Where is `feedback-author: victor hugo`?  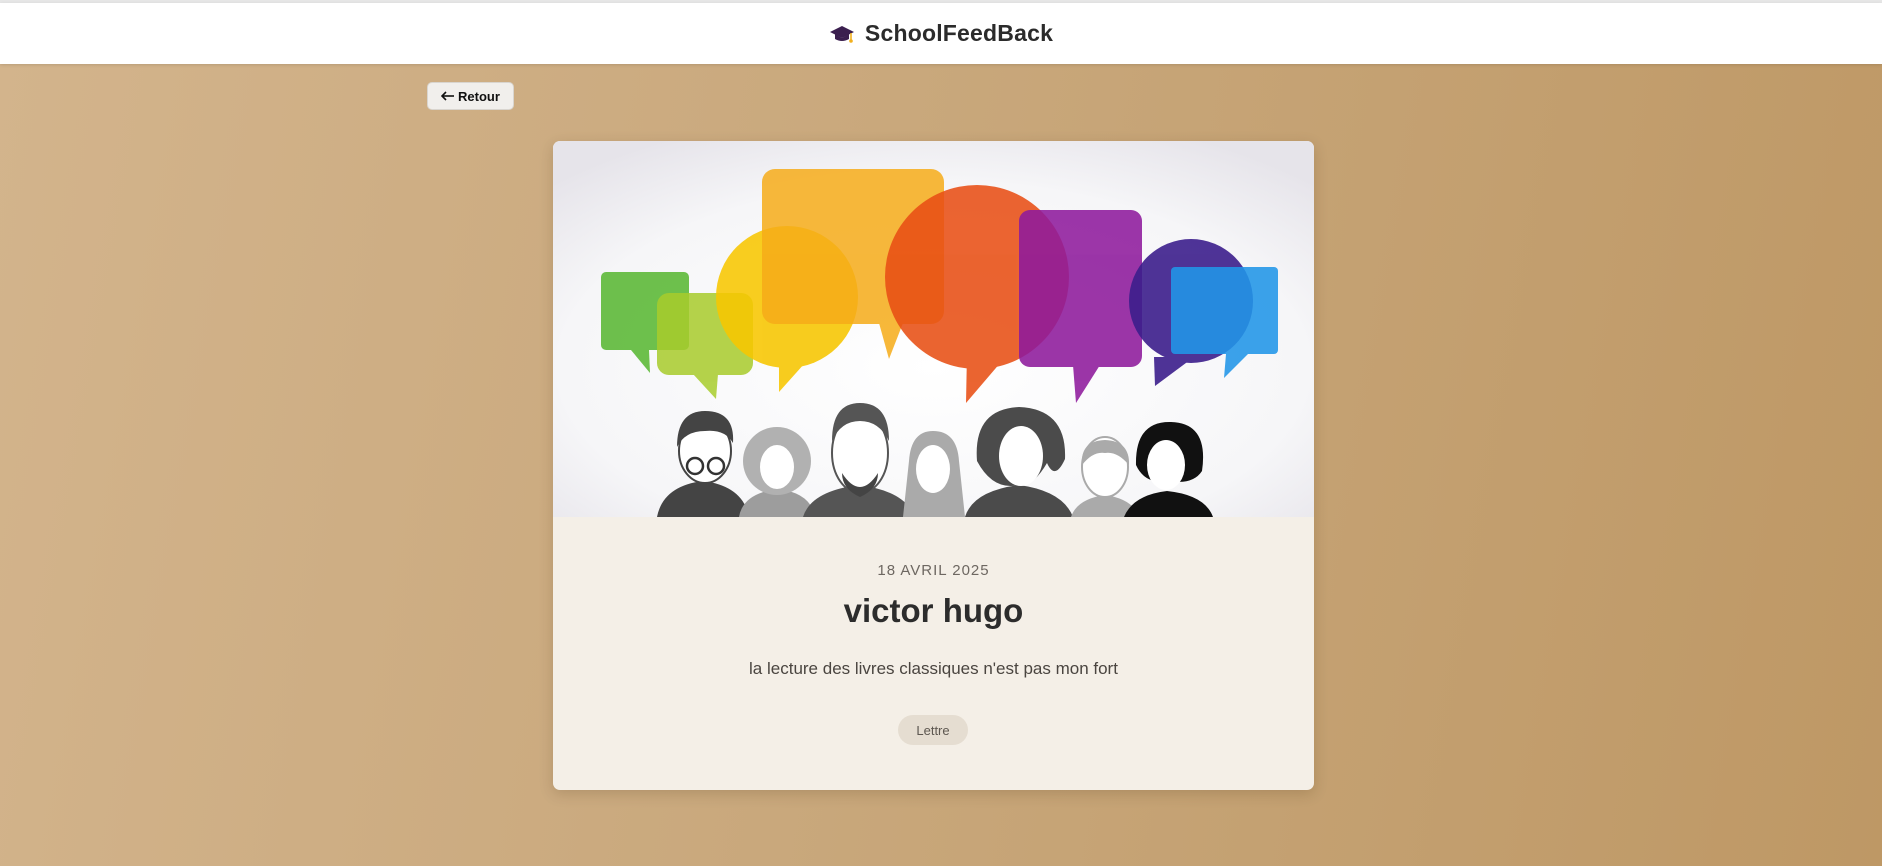
feedback-author: victor hugo is located at coordinates (933, 610).